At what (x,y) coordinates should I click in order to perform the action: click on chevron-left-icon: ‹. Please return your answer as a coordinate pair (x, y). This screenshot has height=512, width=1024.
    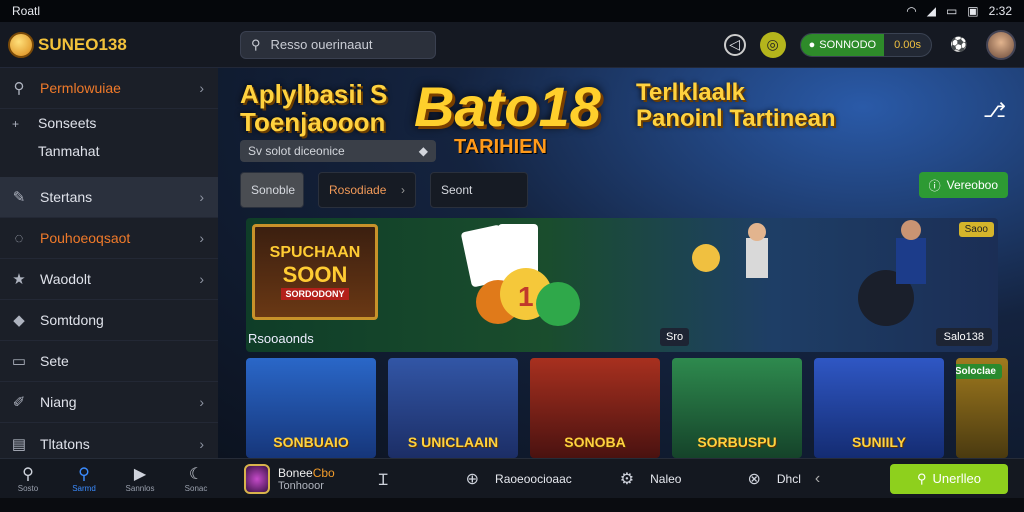
    Looking at the image, I should click on (817, 479).